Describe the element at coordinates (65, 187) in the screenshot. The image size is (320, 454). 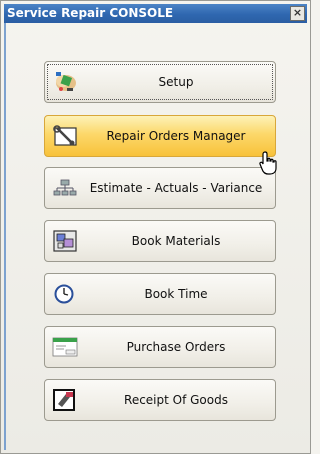
I see `hierarchy-icon` at that location.